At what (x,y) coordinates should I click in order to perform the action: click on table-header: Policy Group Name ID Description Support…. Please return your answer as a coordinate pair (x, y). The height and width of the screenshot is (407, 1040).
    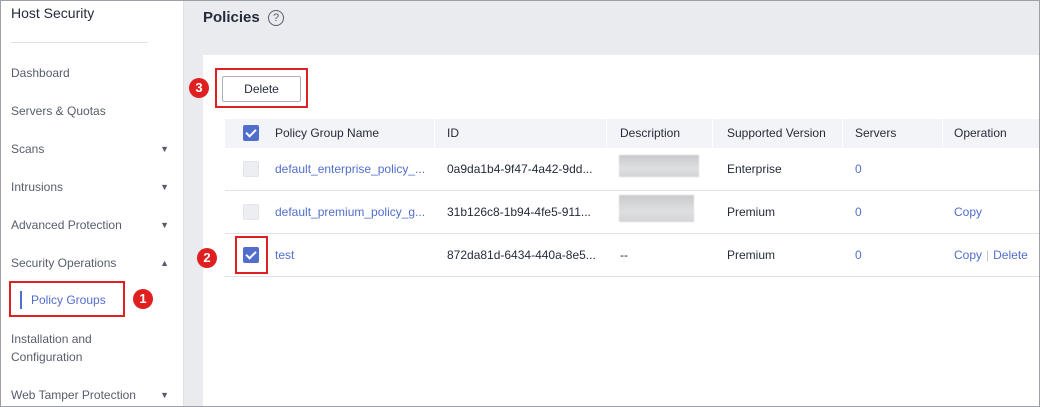
    Looking at the image, I should click on (632, 133).